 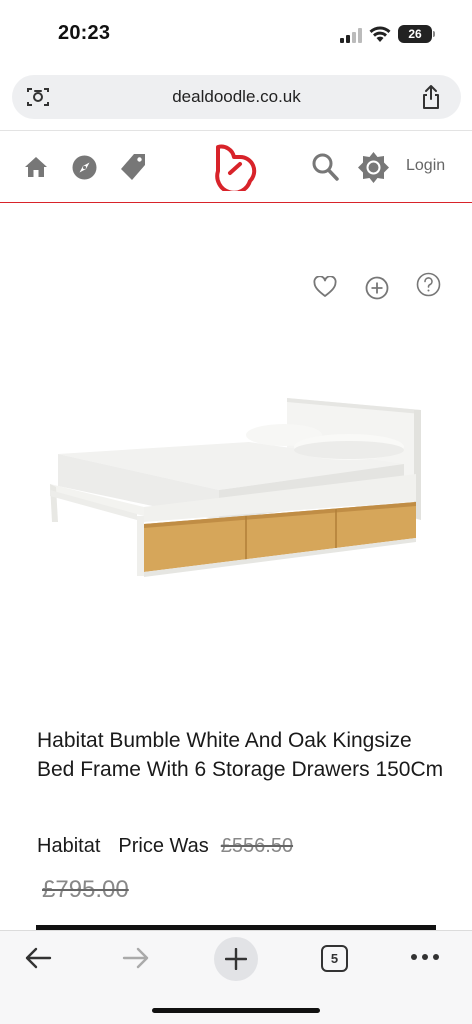 I want to click on help-circle-icon, so click(x=428, y=284).